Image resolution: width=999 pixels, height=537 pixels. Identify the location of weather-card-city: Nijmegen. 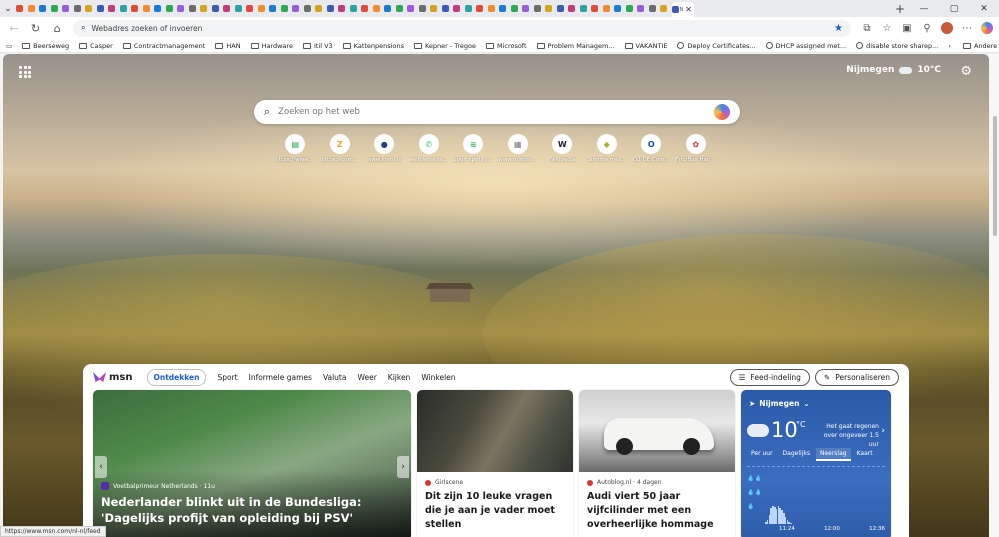
(779, 403).